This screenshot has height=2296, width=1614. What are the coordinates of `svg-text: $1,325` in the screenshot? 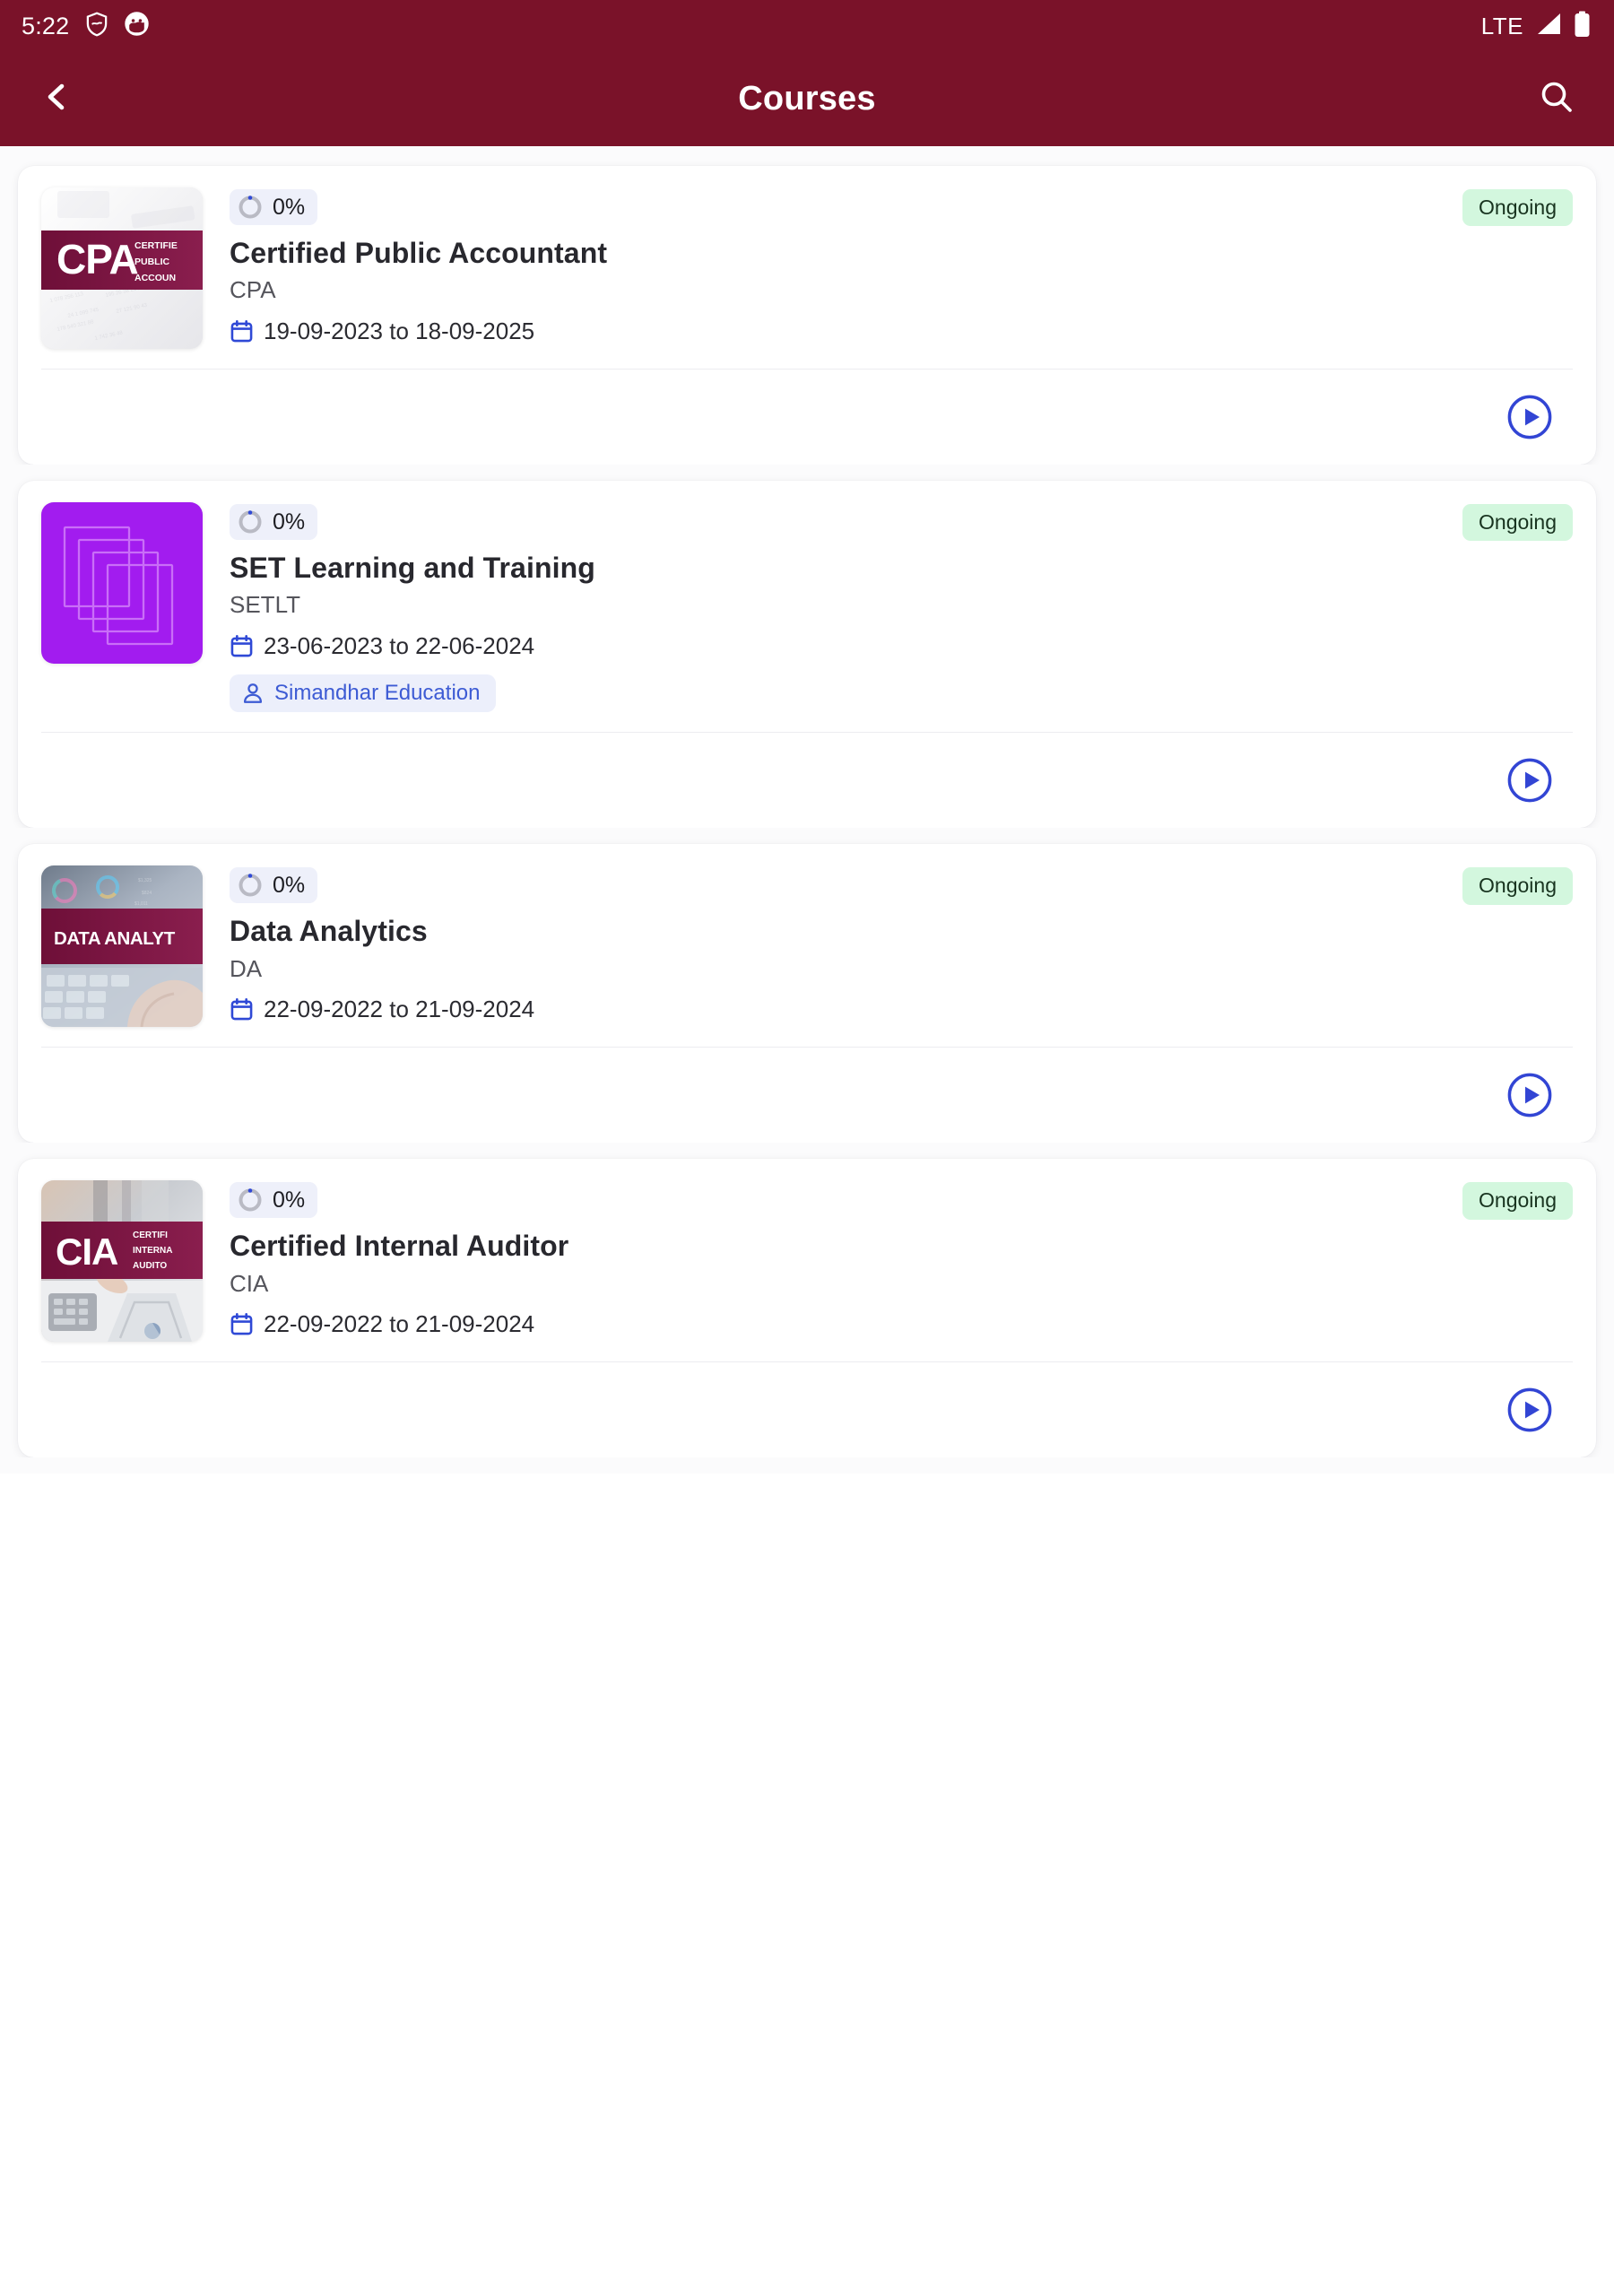 It's located at (145, 880).